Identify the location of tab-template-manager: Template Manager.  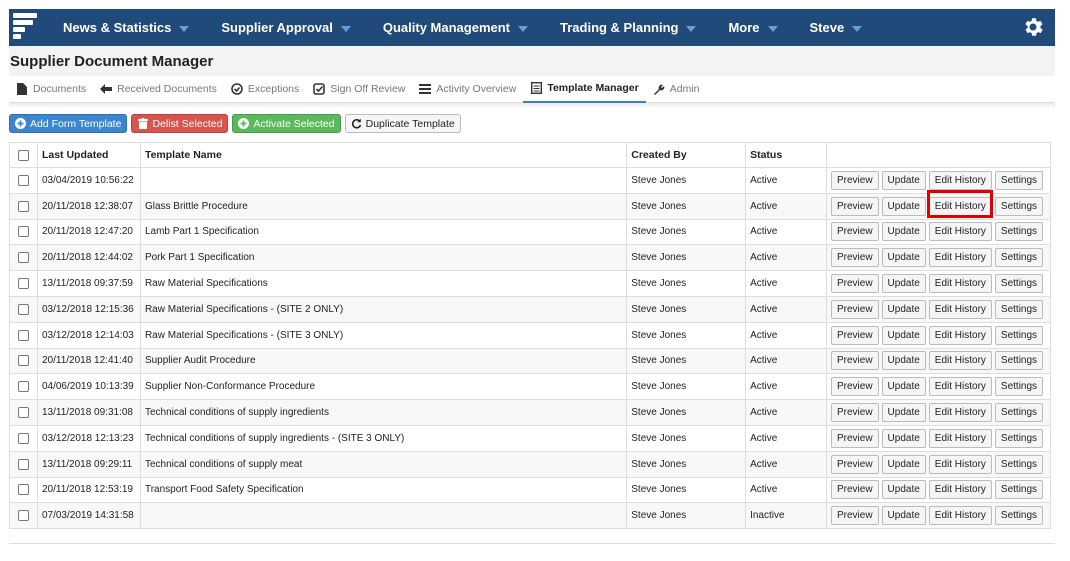
(584, 89).